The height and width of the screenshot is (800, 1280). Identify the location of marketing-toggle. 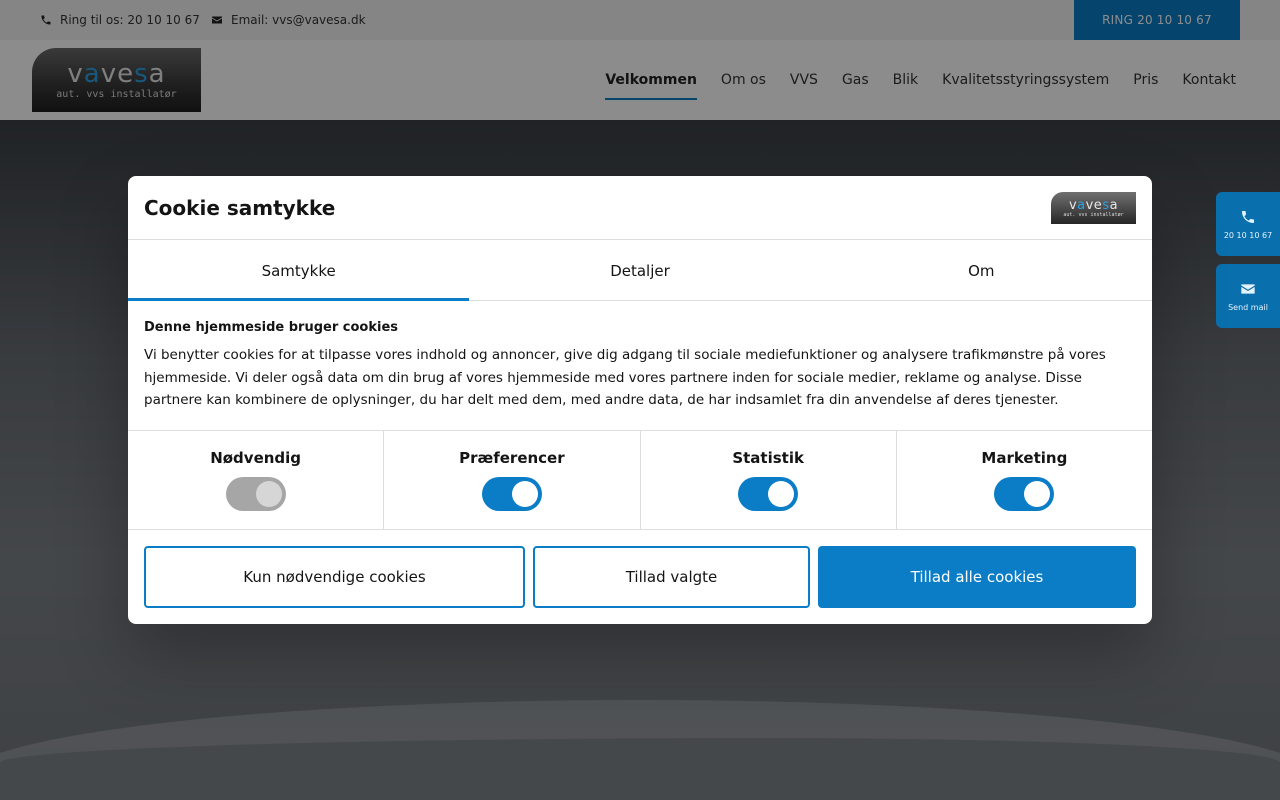
(1024, 494).